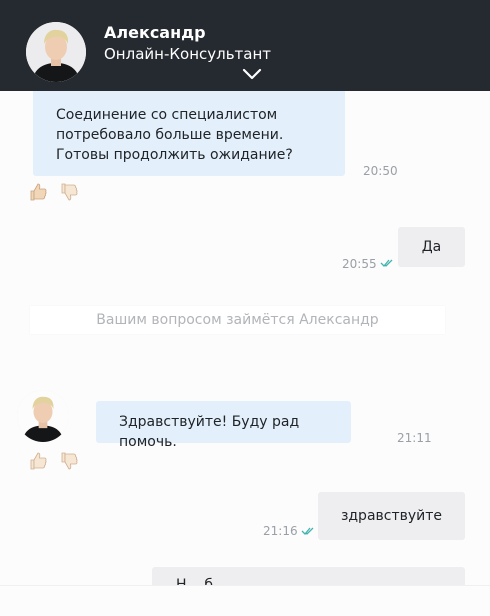 This screenshot has width=490, height=616. Describe the element at coordinates (380, 171) in the screenshot. I see `message-time: 20:50` at that location.